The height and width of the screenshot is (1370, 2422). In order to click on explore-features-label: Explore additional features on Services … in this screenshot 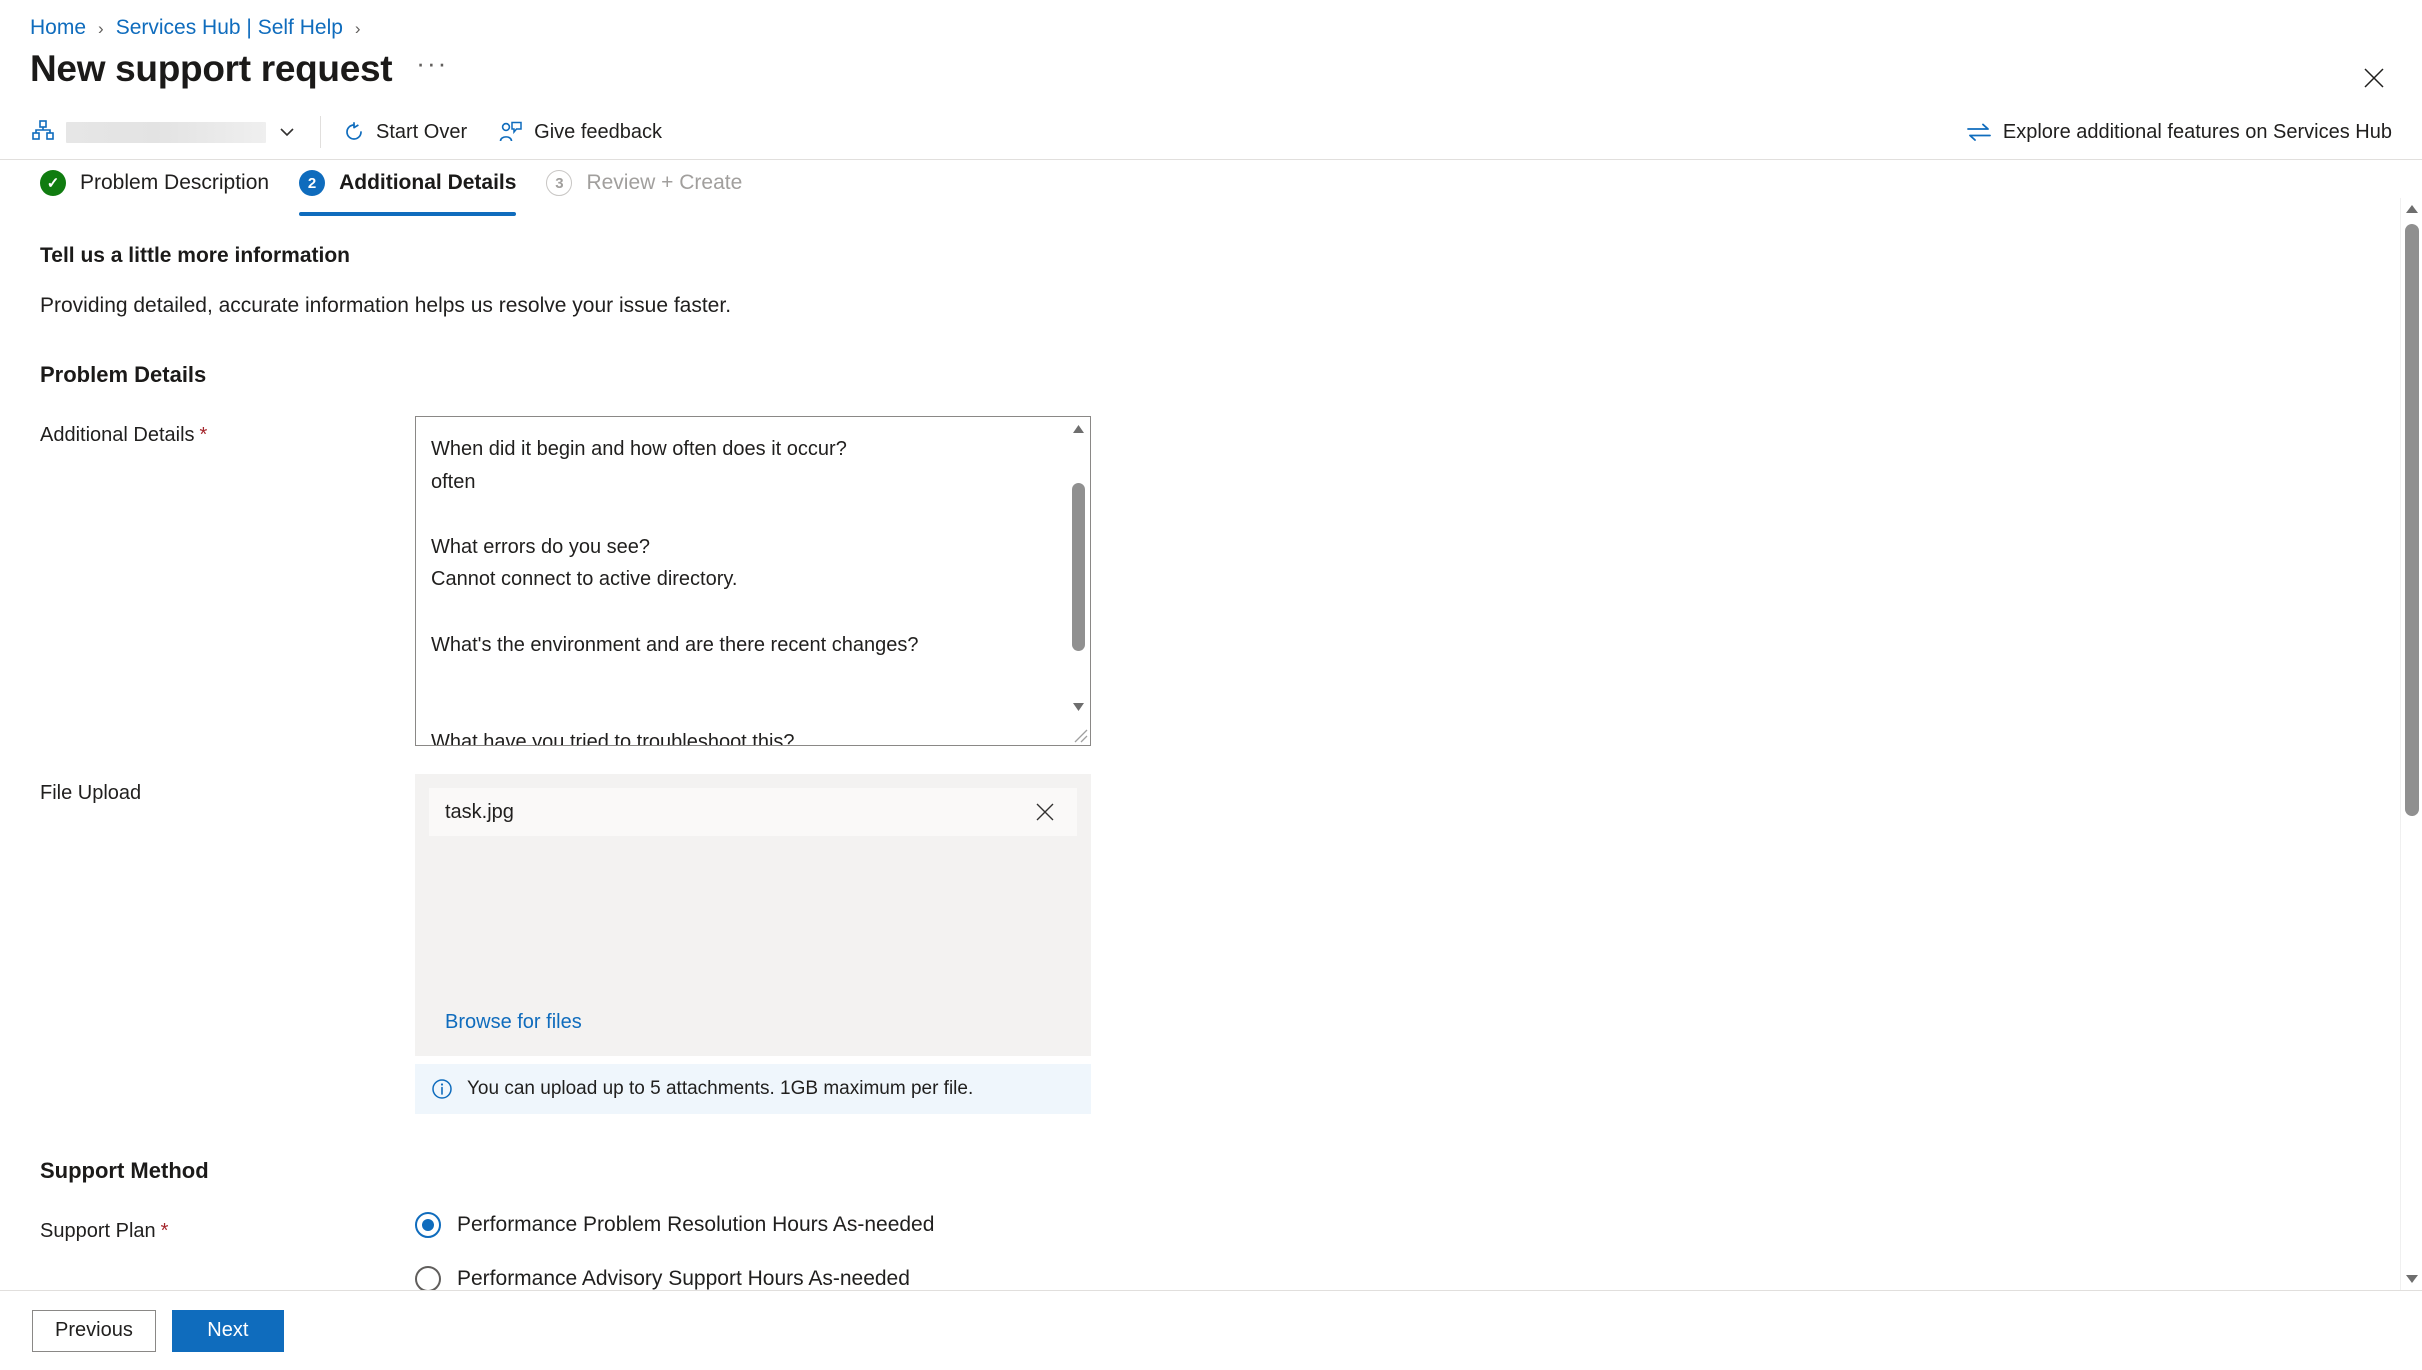, I will do `click(2197, 131)`.